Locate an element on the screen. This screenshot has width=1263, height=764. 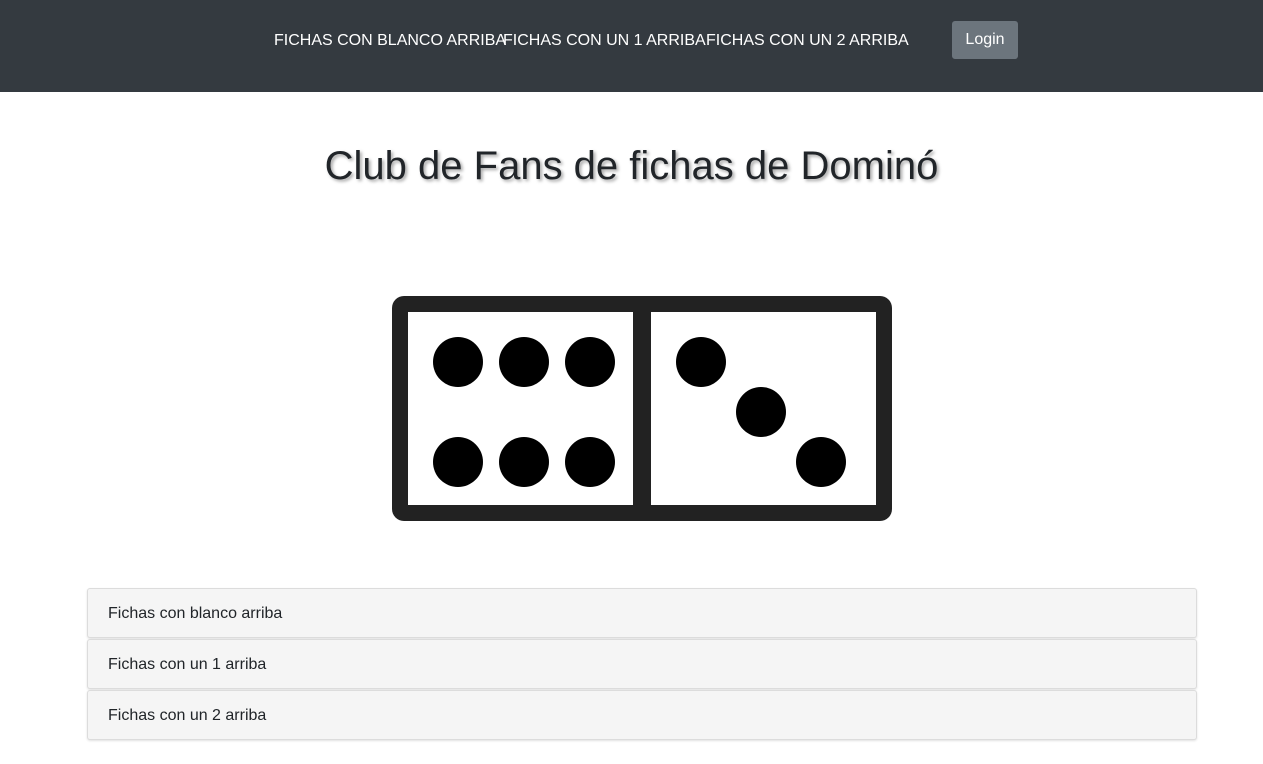
accordion-label: Fichas con un 2 arriba is located at coordinates (187, 715).